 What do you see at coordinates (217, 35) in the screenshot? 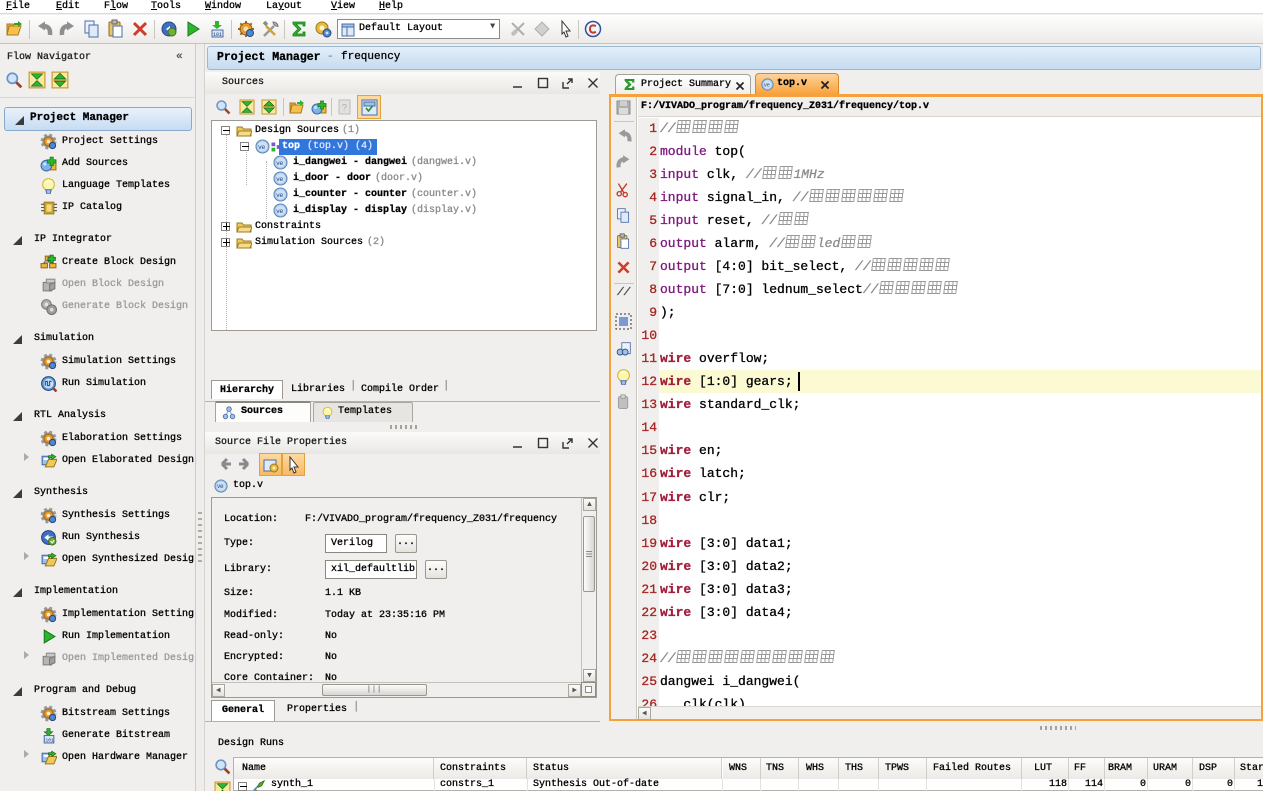
I see `svg-text: 101` at bounding box center [217, 35].